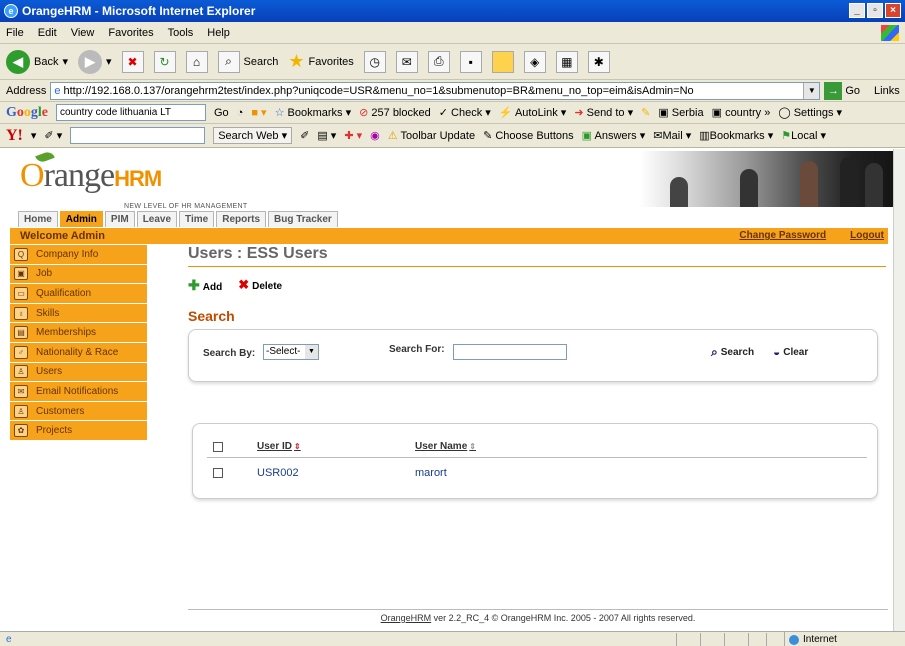 The image size is (905, 646). What do you see at coordinates (438, 61) in the screenshot?
I see `print-icon: ⎙` at bounding box center [438, 61].